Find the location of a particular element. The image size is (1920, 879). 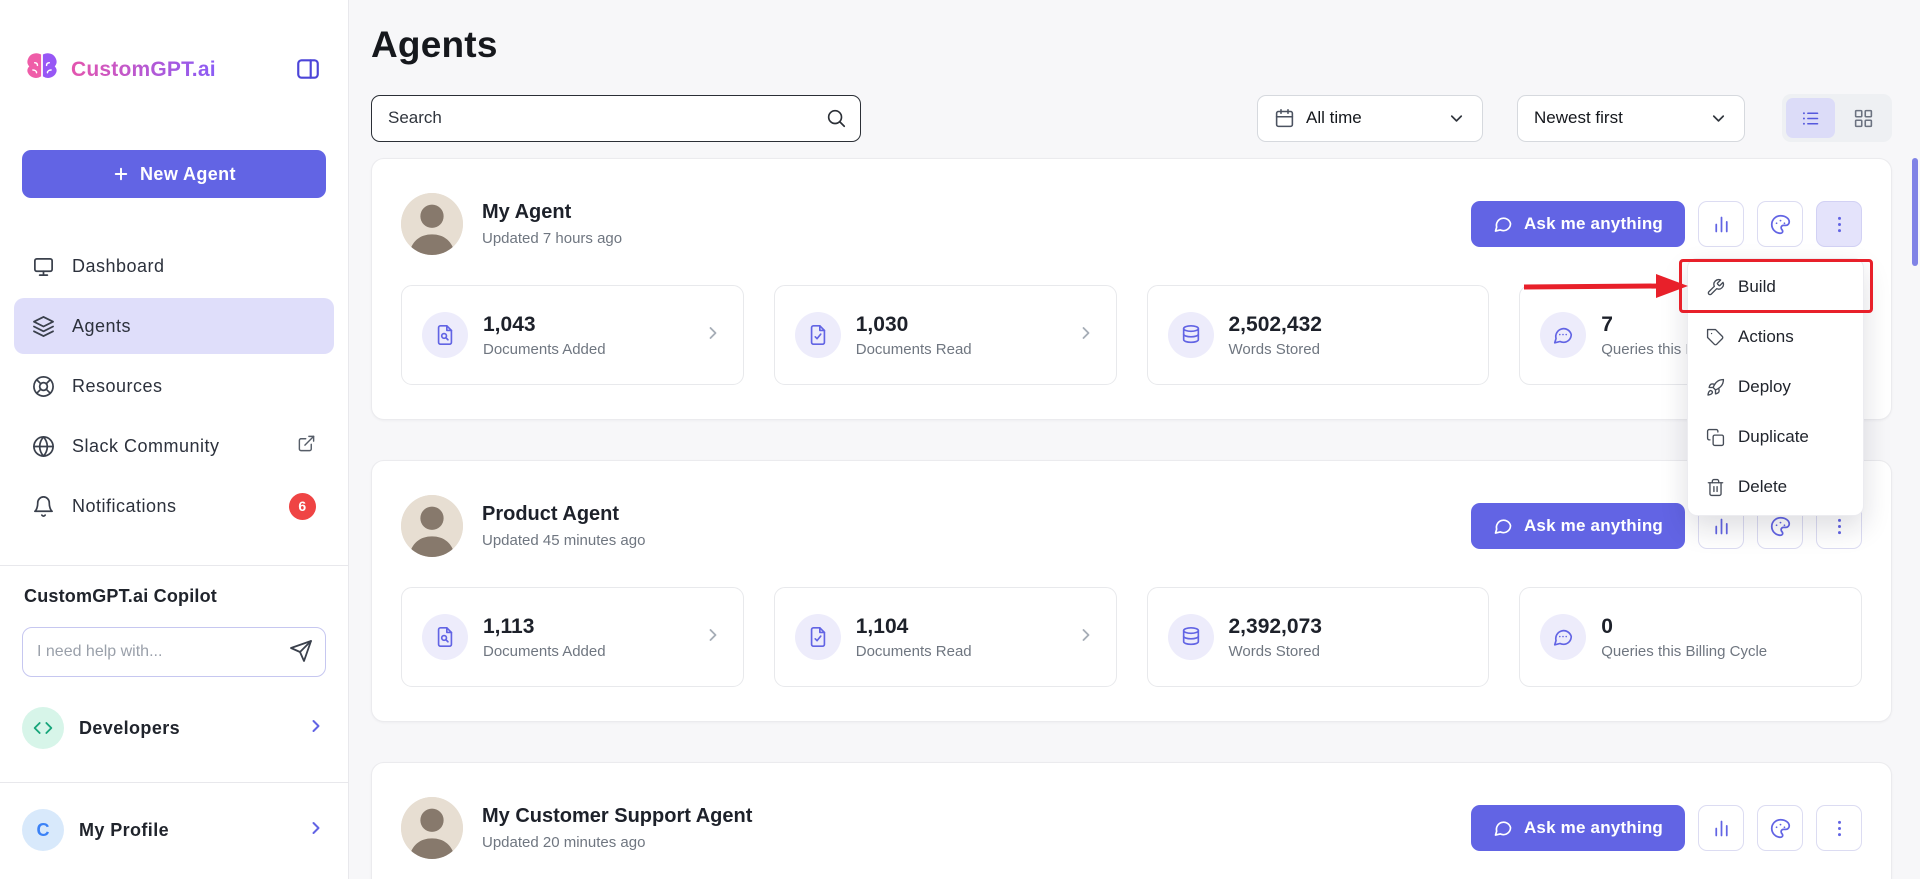

search-input is located at coordinates (616, 118).